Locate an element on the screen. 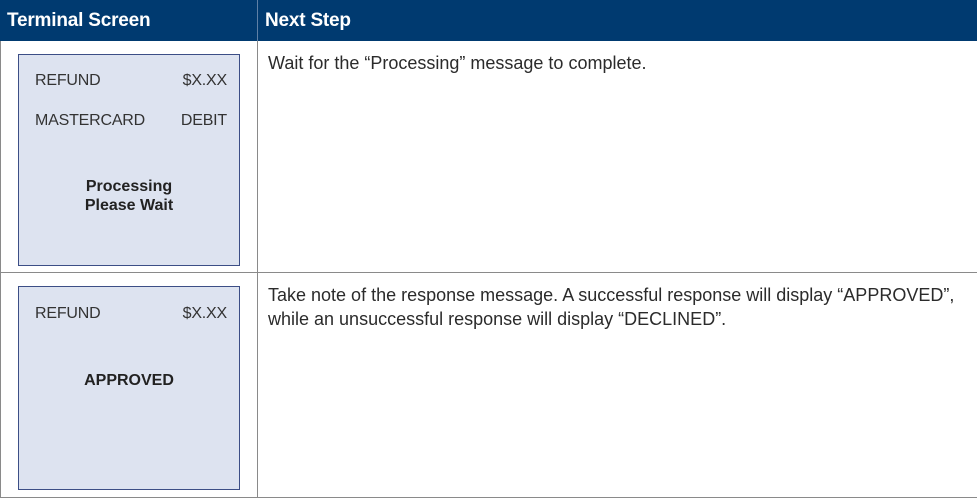 The height and width of the screenshot is (498, 977). card-brand: MASTERCARD is located at coordinates (90, 120).